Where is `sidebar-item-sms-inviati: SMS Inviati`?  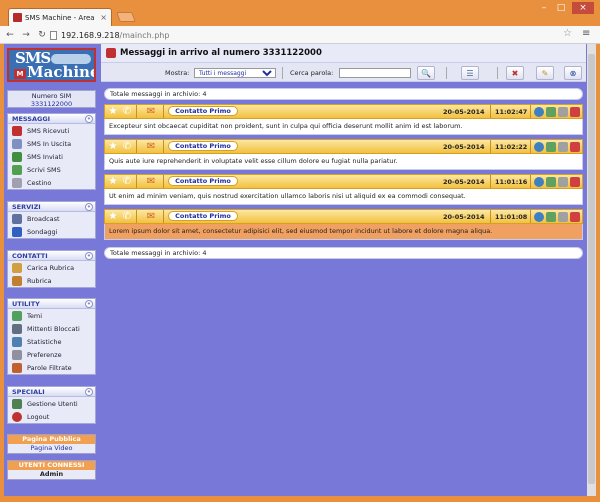
sidebar-item-sms-inviati: SMS Inviati is located at coordinates (51, 156).